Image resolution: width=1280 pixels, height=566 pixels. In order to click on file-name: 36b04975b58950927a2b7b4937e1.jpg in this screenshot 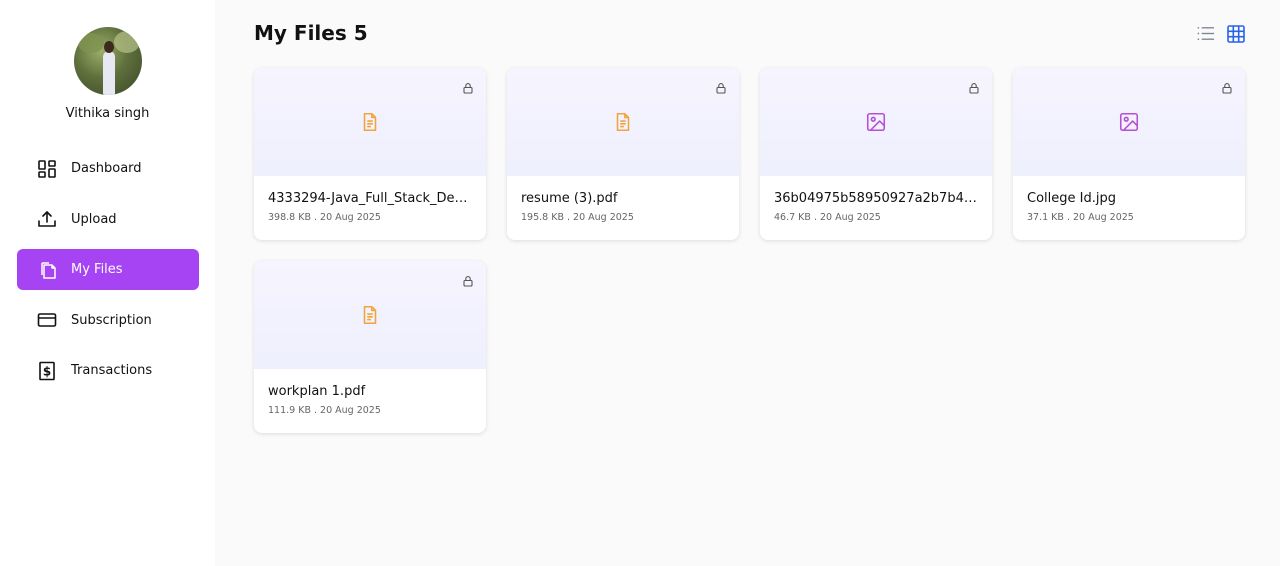, I will do `click(876, 198)`.